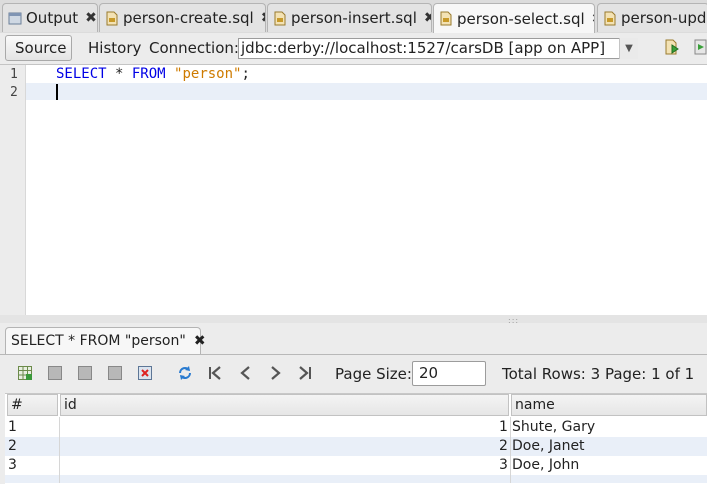 This screenshot has height=484, width=707. Describe the element at coordinates (185, 373) in the screenshot. I see `refresh-icon` at that location.